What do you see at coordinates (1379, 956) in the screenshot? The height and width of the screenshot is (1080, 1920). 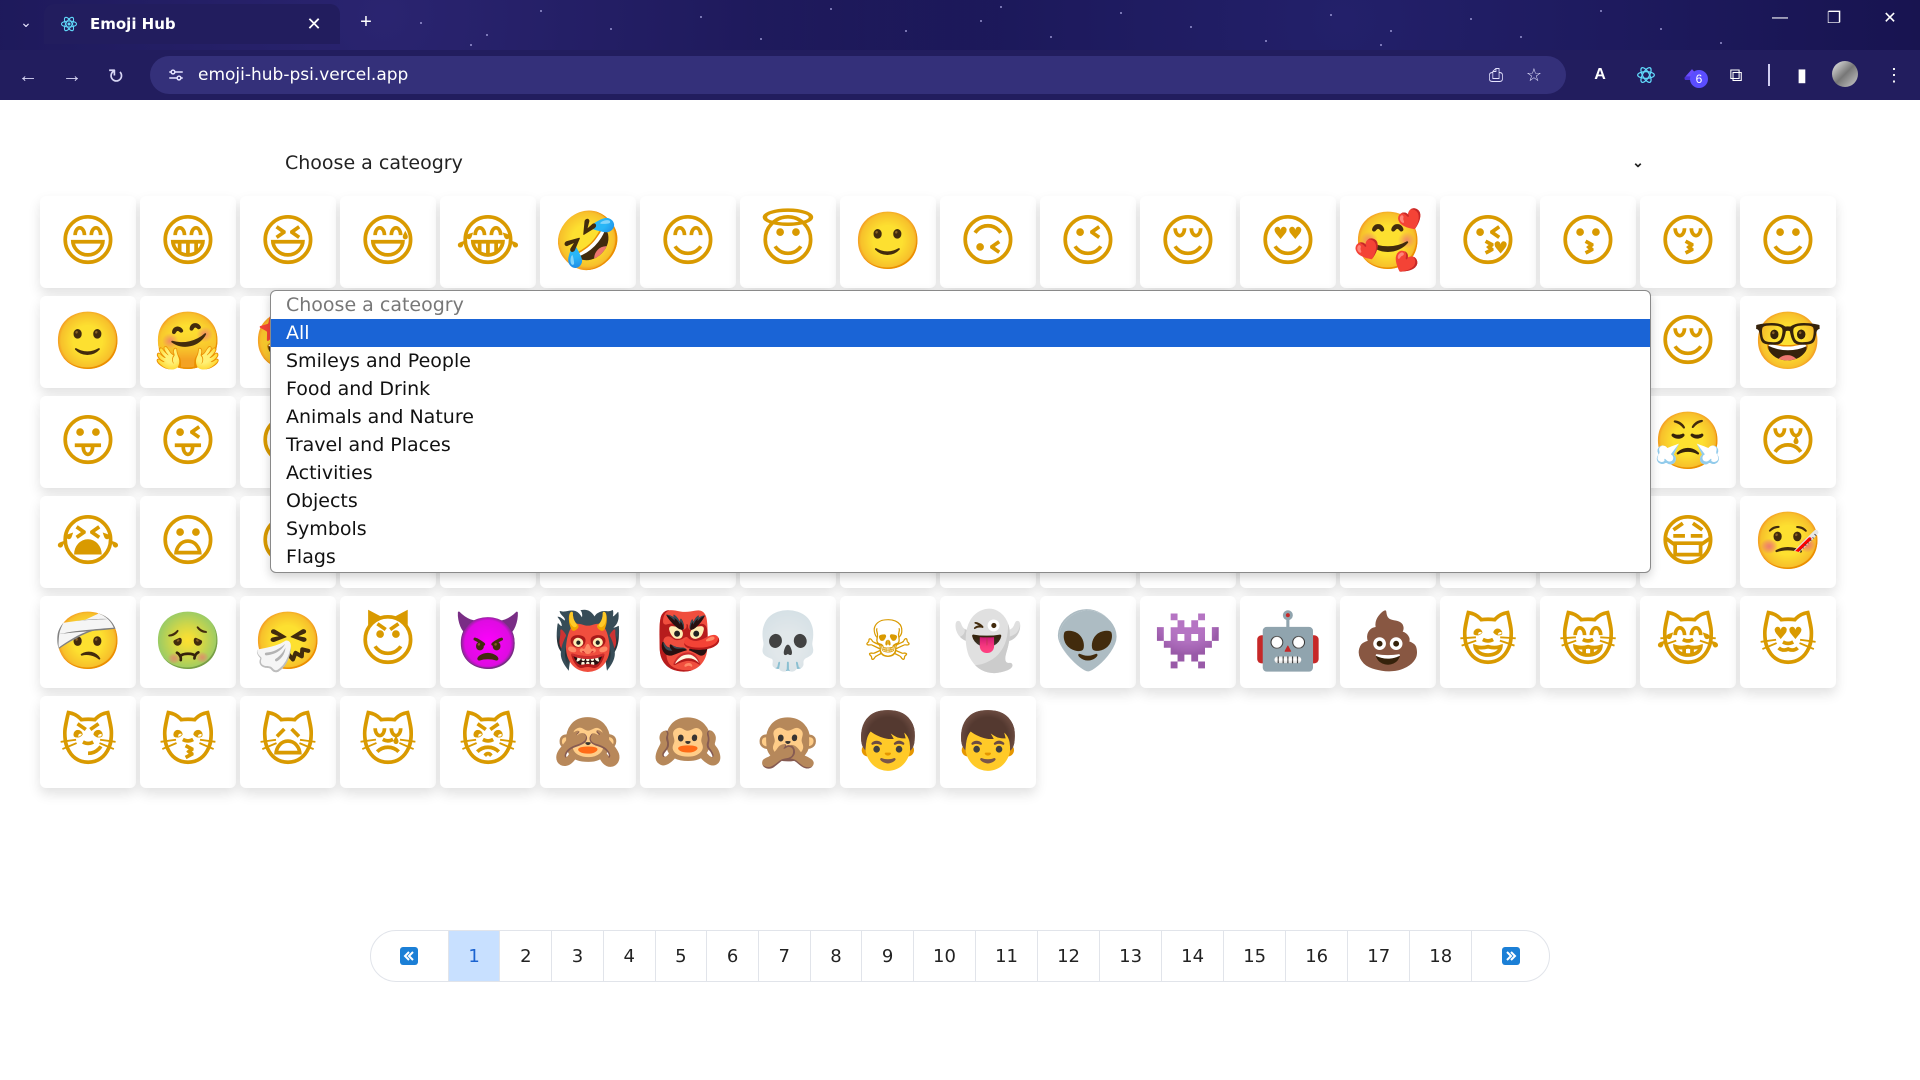 I see `page-button-17: 17` at bounding box center [1379, 956].